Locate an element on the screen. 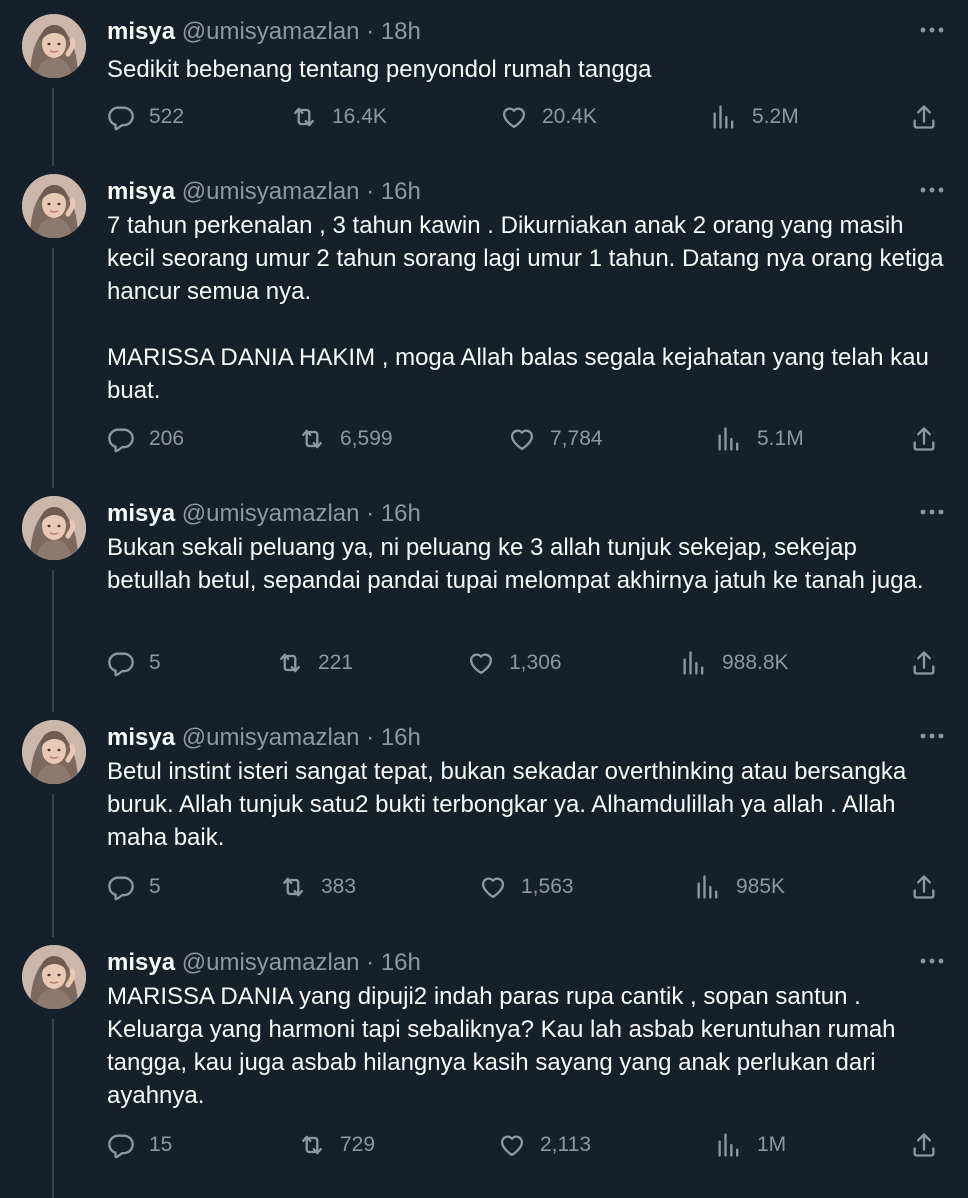 This screenshot has width=968, height=1198. like-button: 1,563 is located at coordinates (526, 887).